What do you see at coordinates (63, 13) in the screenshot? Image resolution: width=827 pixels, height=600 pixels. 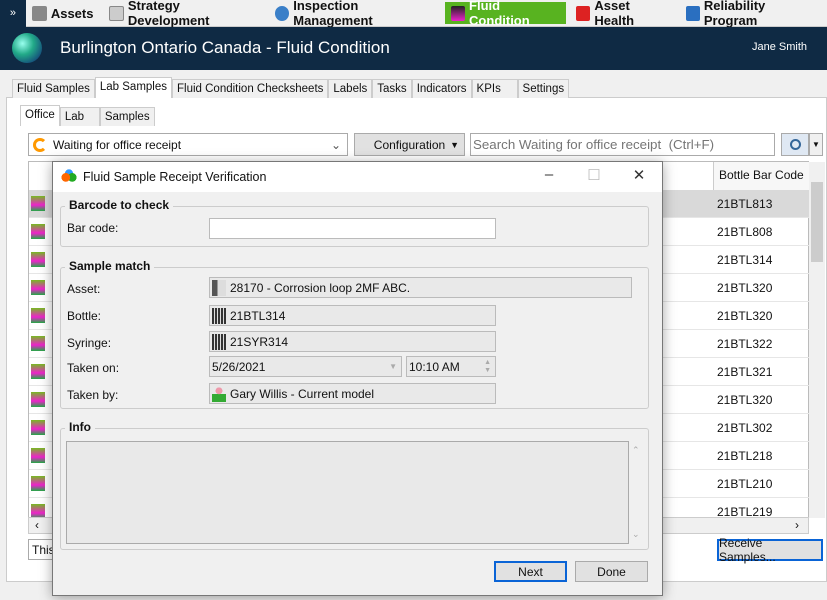 I see `nav-assets: Assets` at bounding box center [63, 13].